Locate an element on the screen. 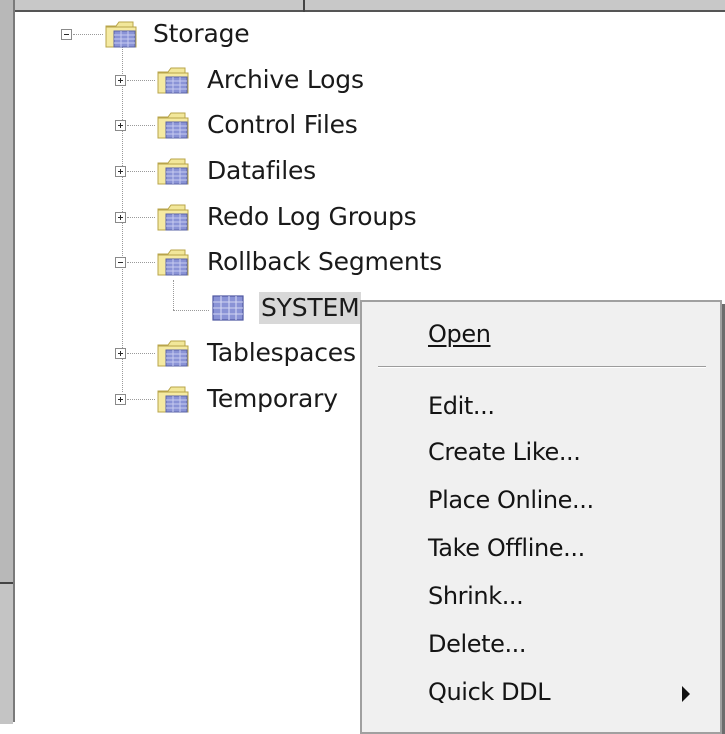 The width and height of the screenshot is (725, 734). menu-item-open-label: Open is located at coordinates (459, 334).